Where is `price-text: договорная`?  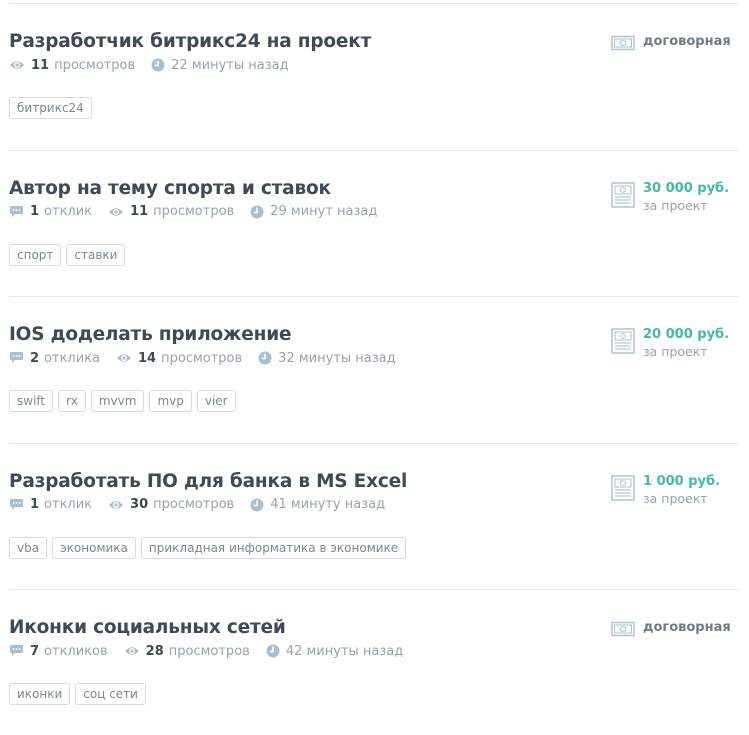
price-text: договорная is located at coordinates (687, 627).